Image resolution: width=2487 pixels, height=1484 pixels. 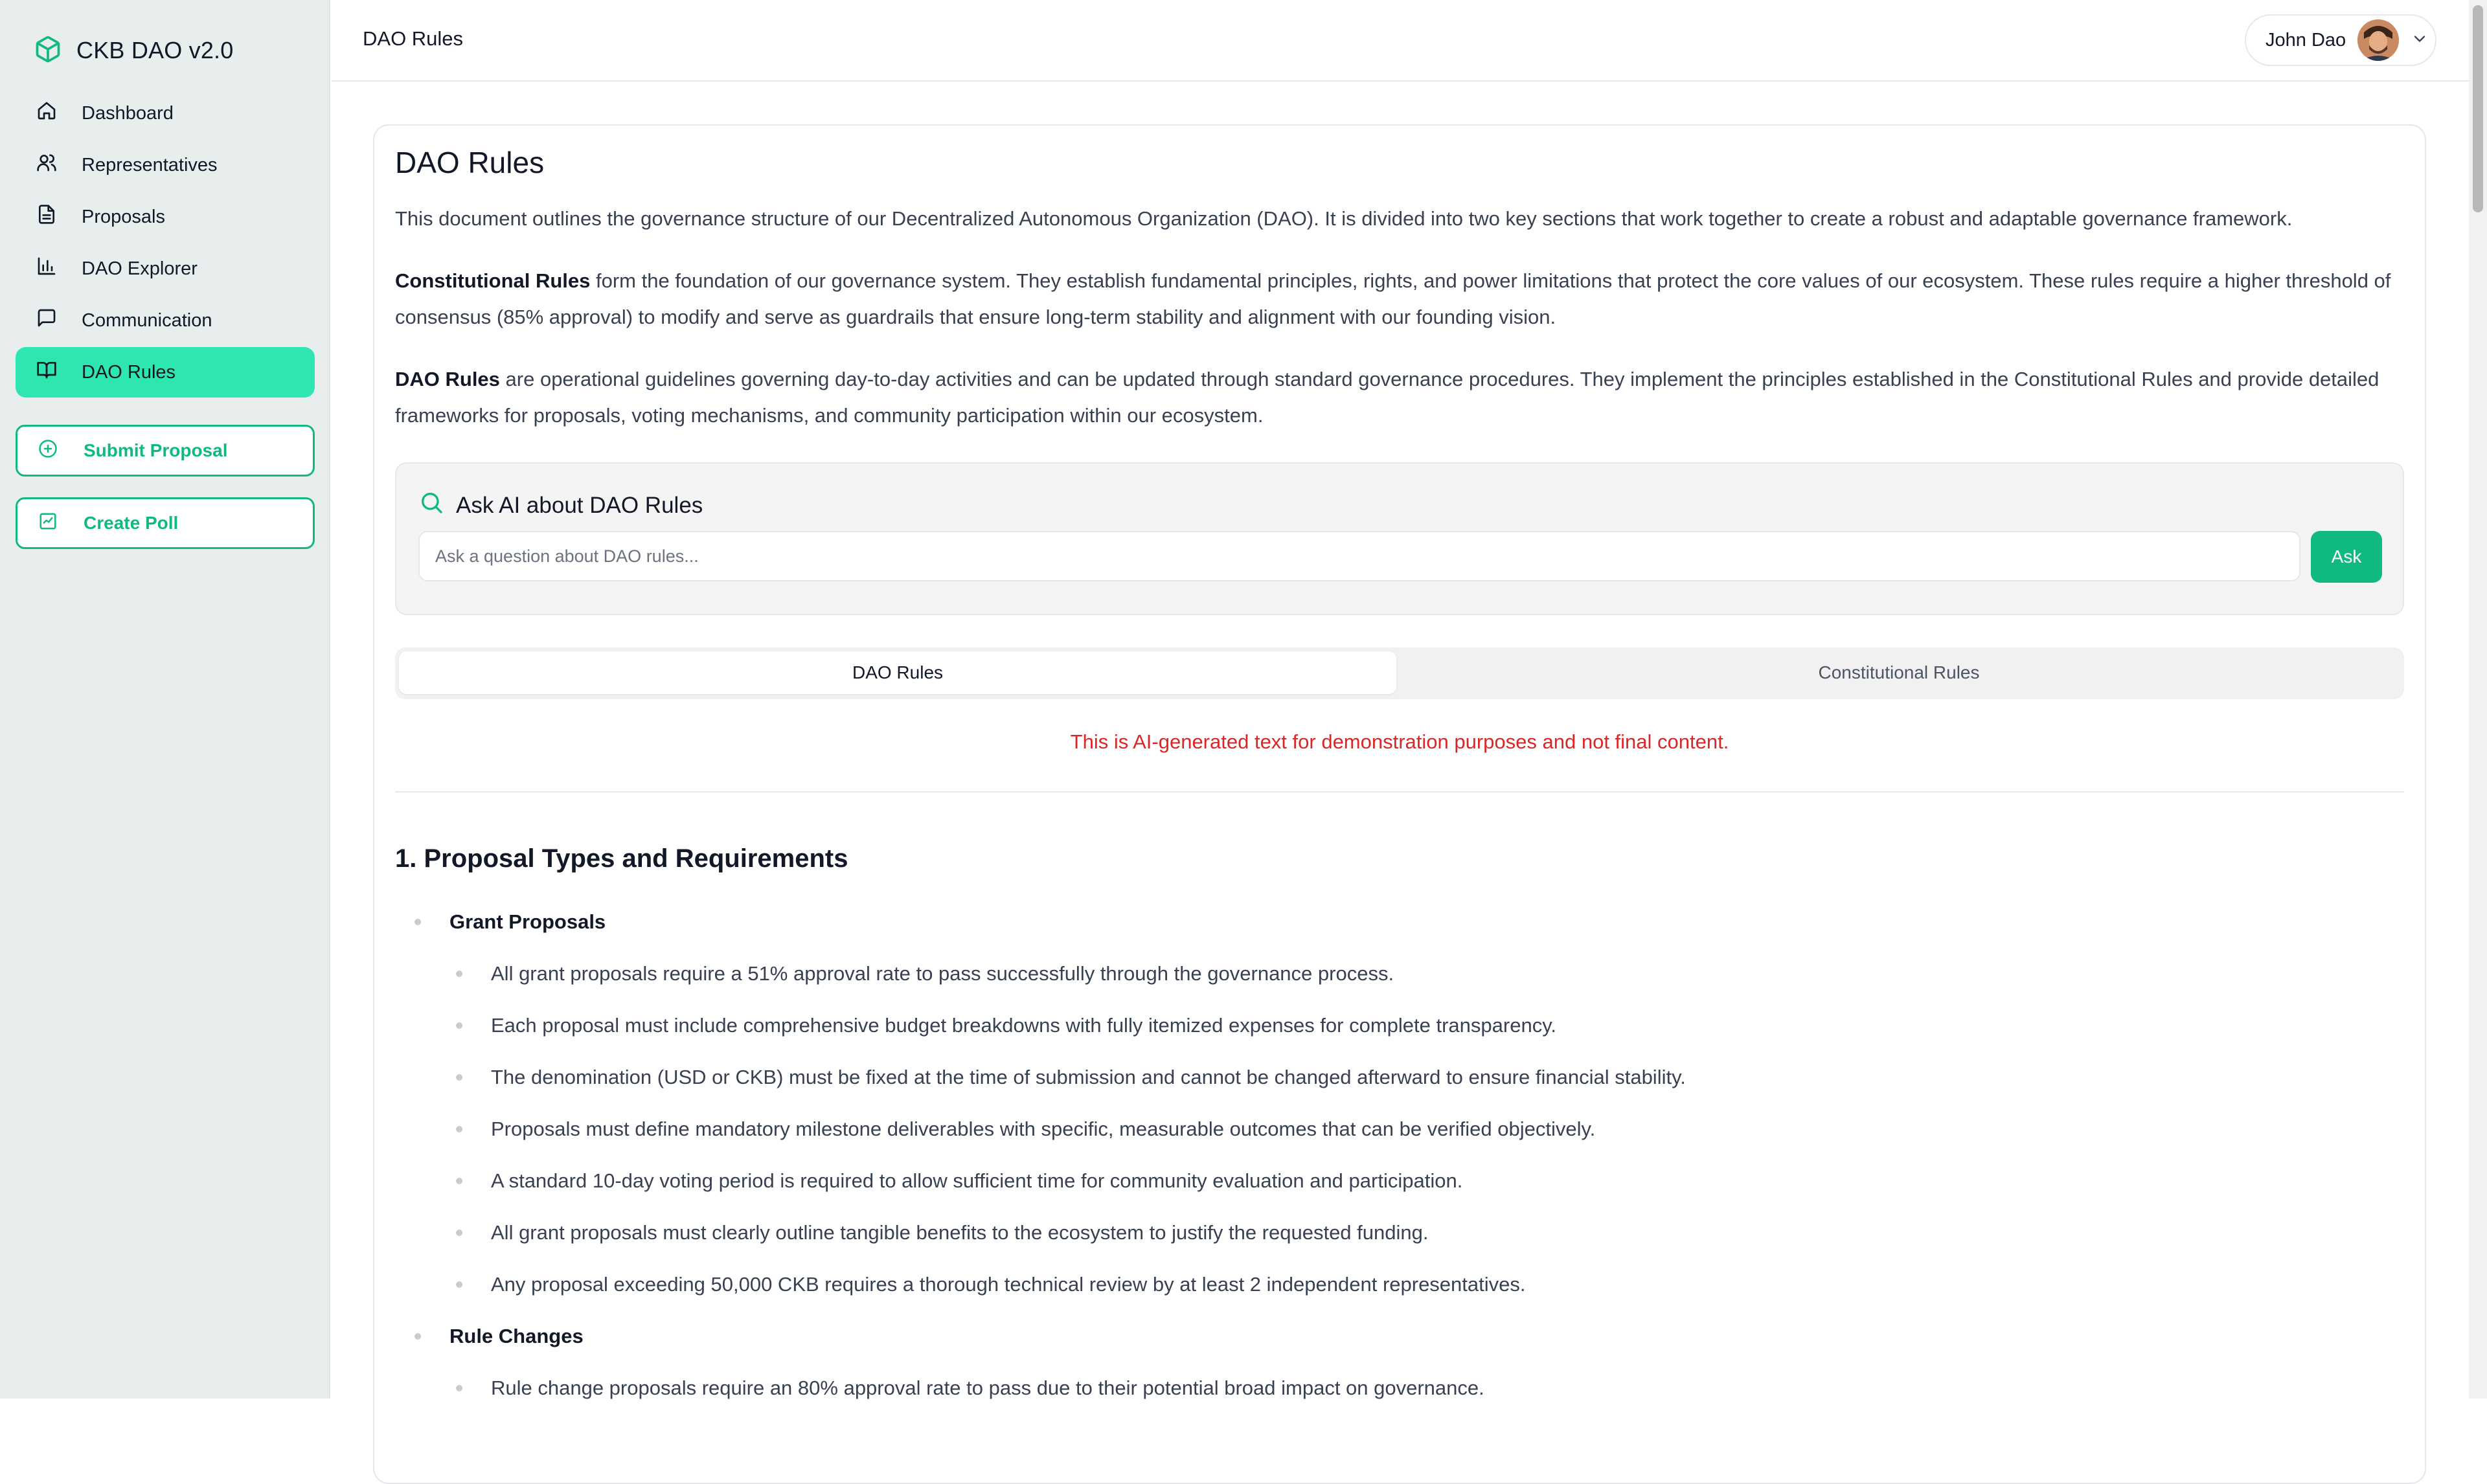 What do you see at coordinates (129, 372) in the screenshot?
I see `sidebar-item-label: DAO Rules` at bounding box center [129, 372].